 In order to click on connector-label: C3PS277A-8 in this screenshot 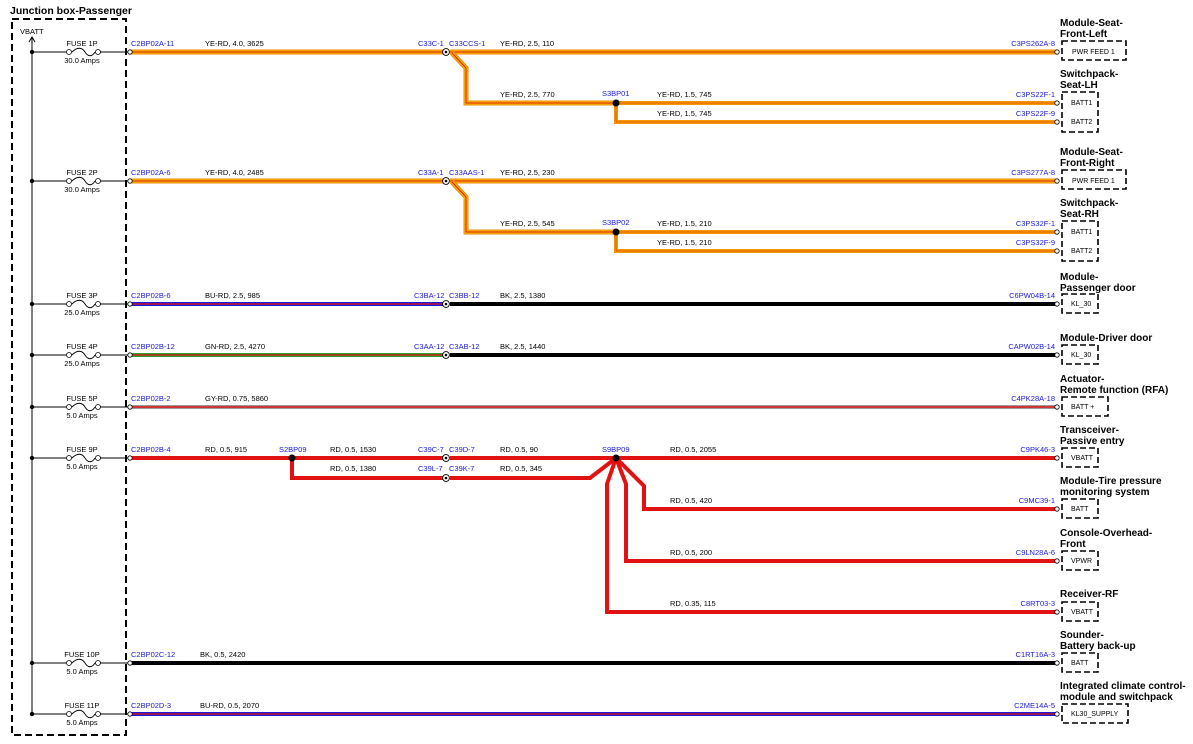, I will do `click(1033, 172)`.